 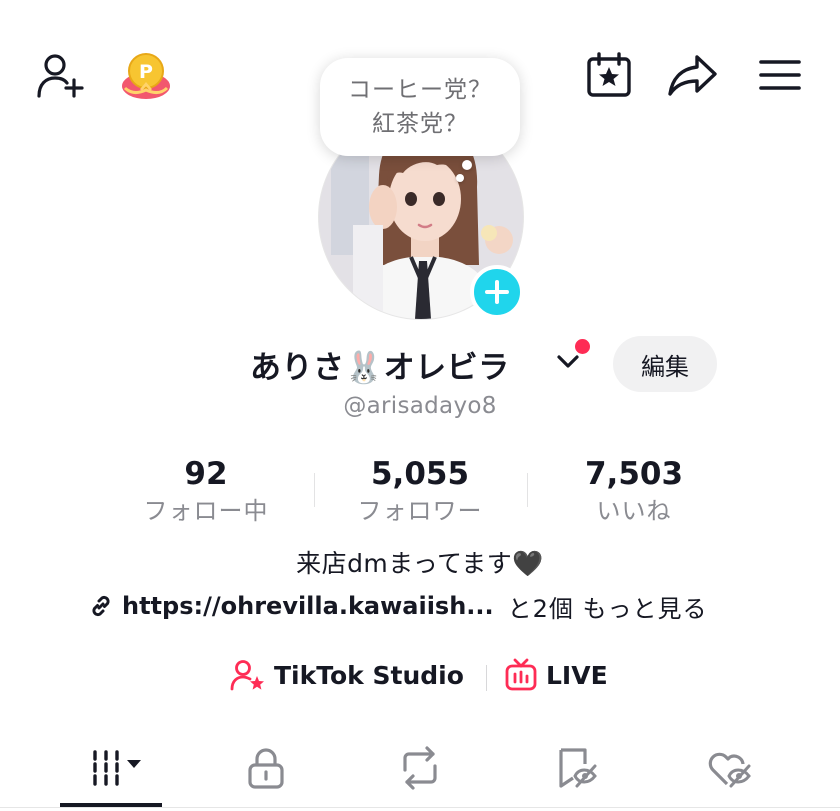 I want to click on tab-liked, so click(x=730, y=768).